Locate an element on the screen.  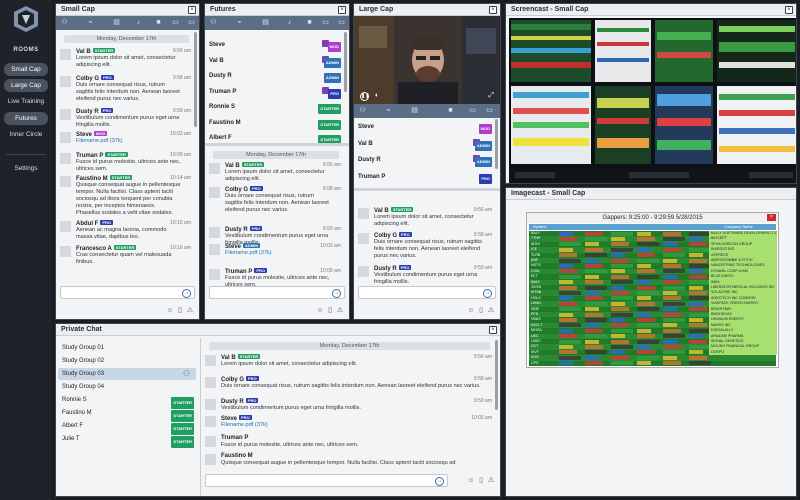
nav-item-futures: Futures is located at coordinates (26, 118).